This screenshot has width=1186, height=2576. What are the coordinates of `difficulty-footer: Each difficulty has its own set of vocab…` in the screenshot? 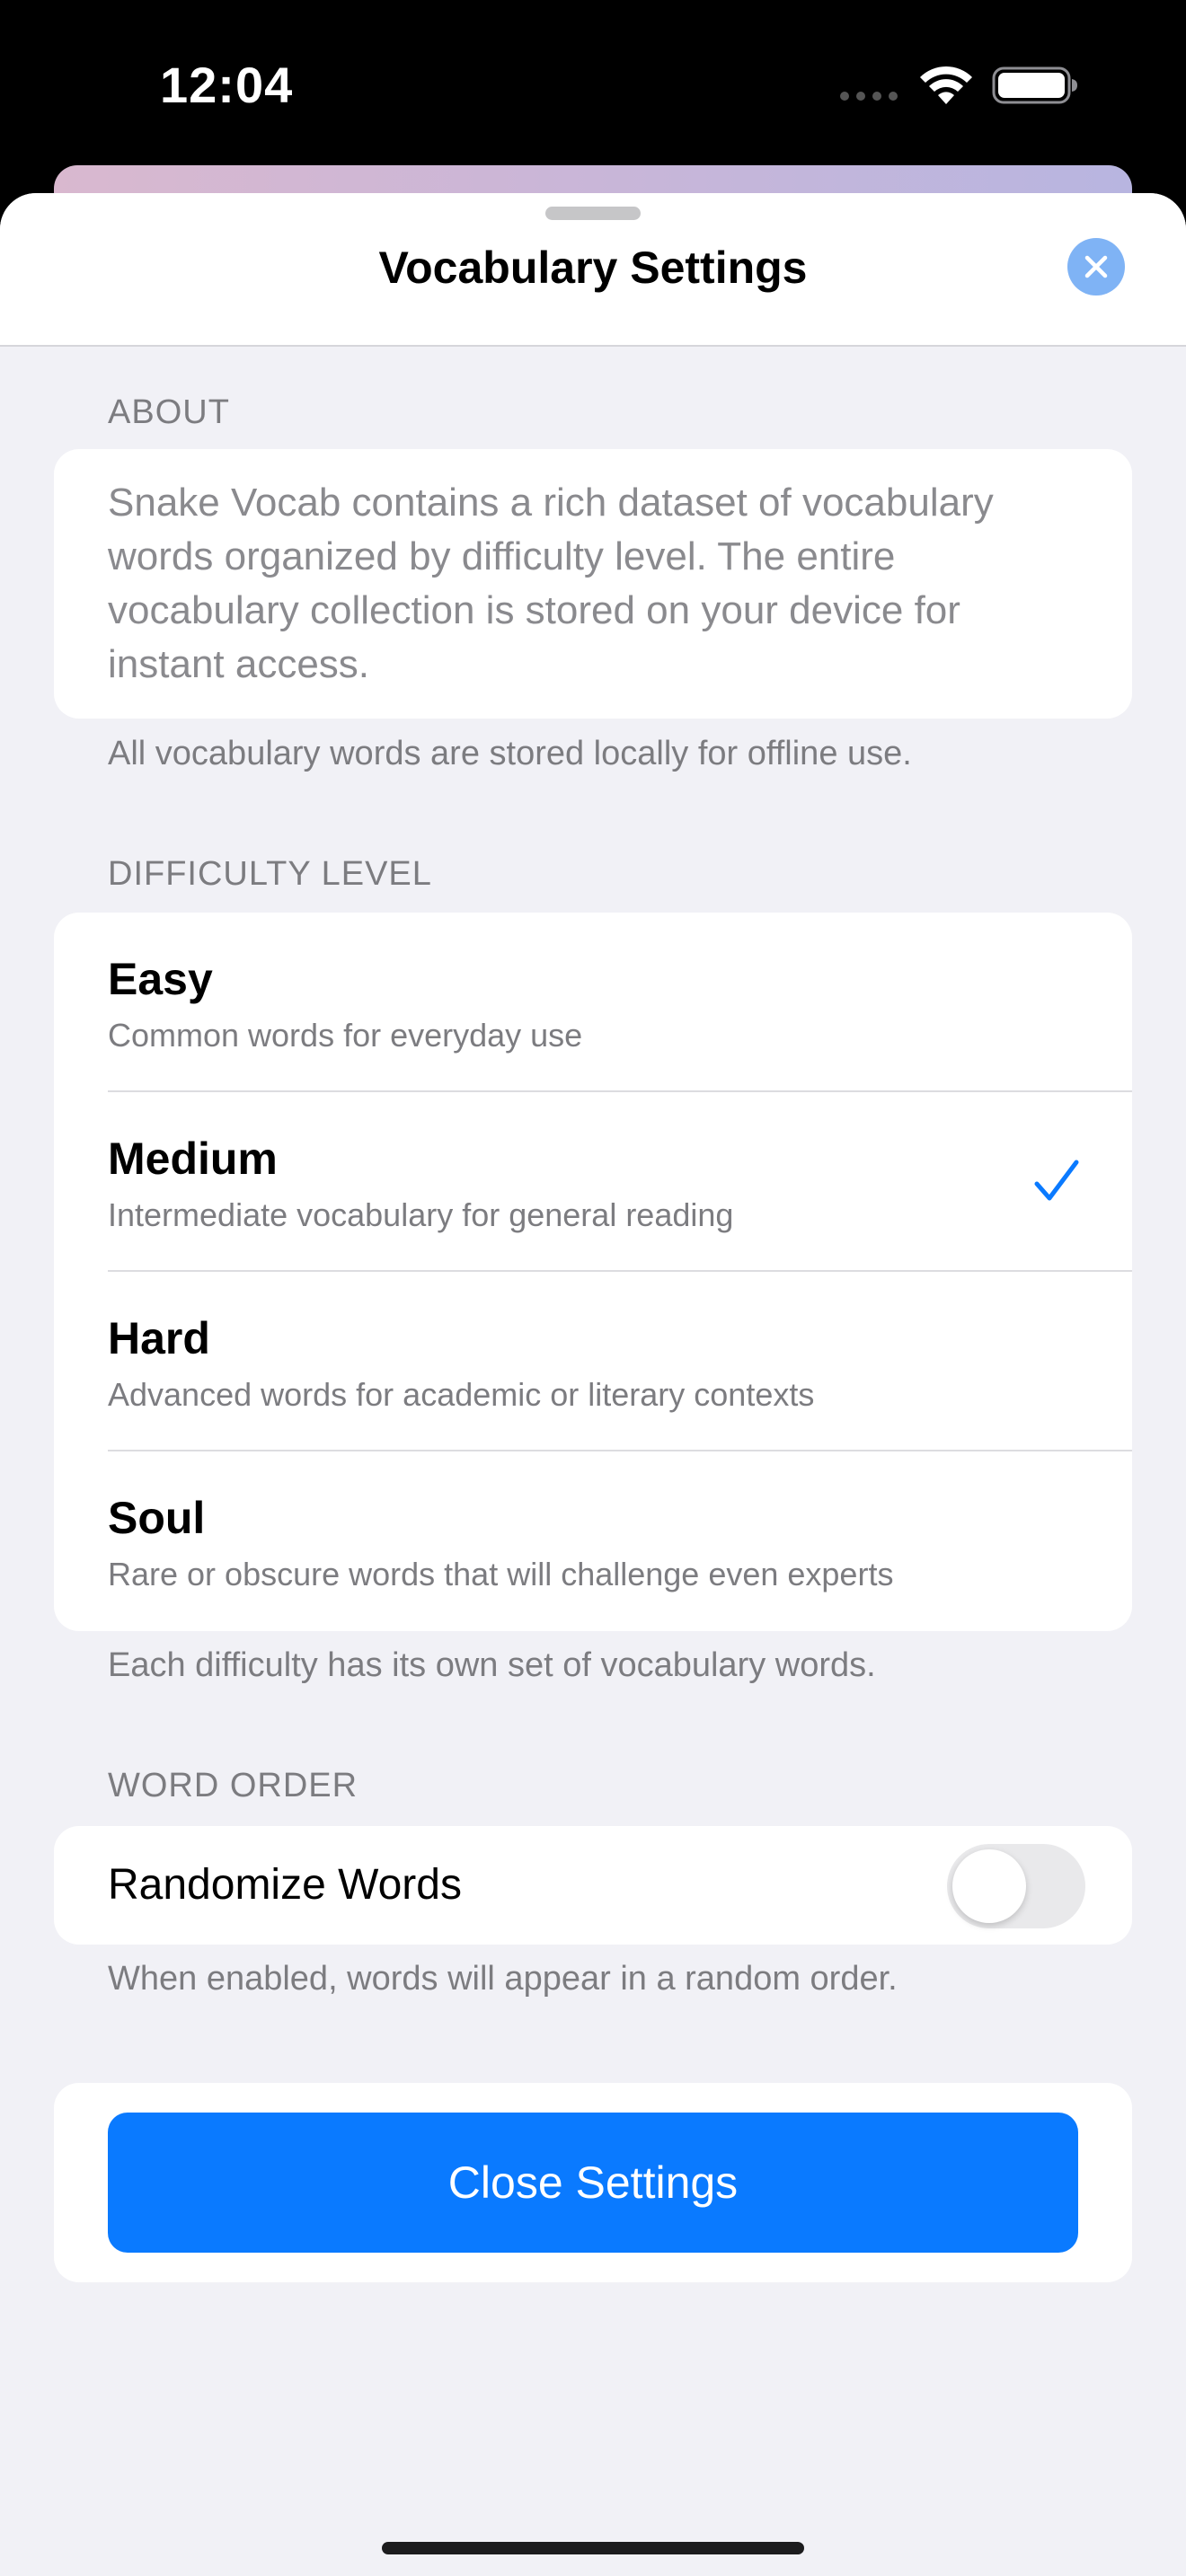 It's located at (492, 1665).